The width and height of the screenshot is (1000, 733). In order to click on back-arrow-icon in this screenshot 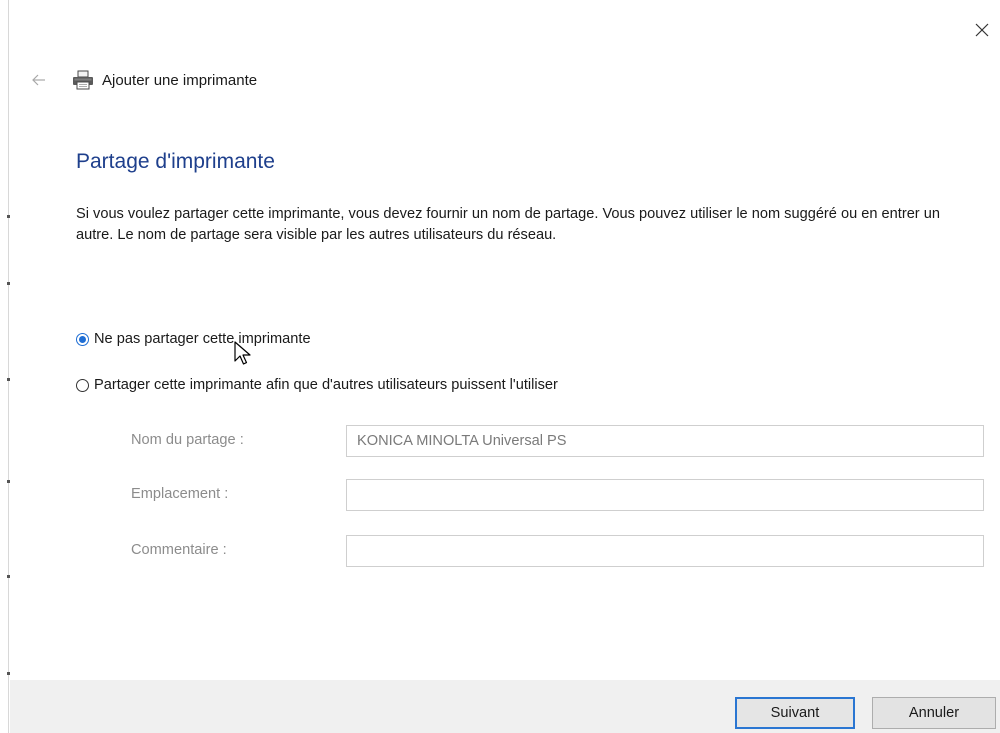, I will do `click(38, 80)`.